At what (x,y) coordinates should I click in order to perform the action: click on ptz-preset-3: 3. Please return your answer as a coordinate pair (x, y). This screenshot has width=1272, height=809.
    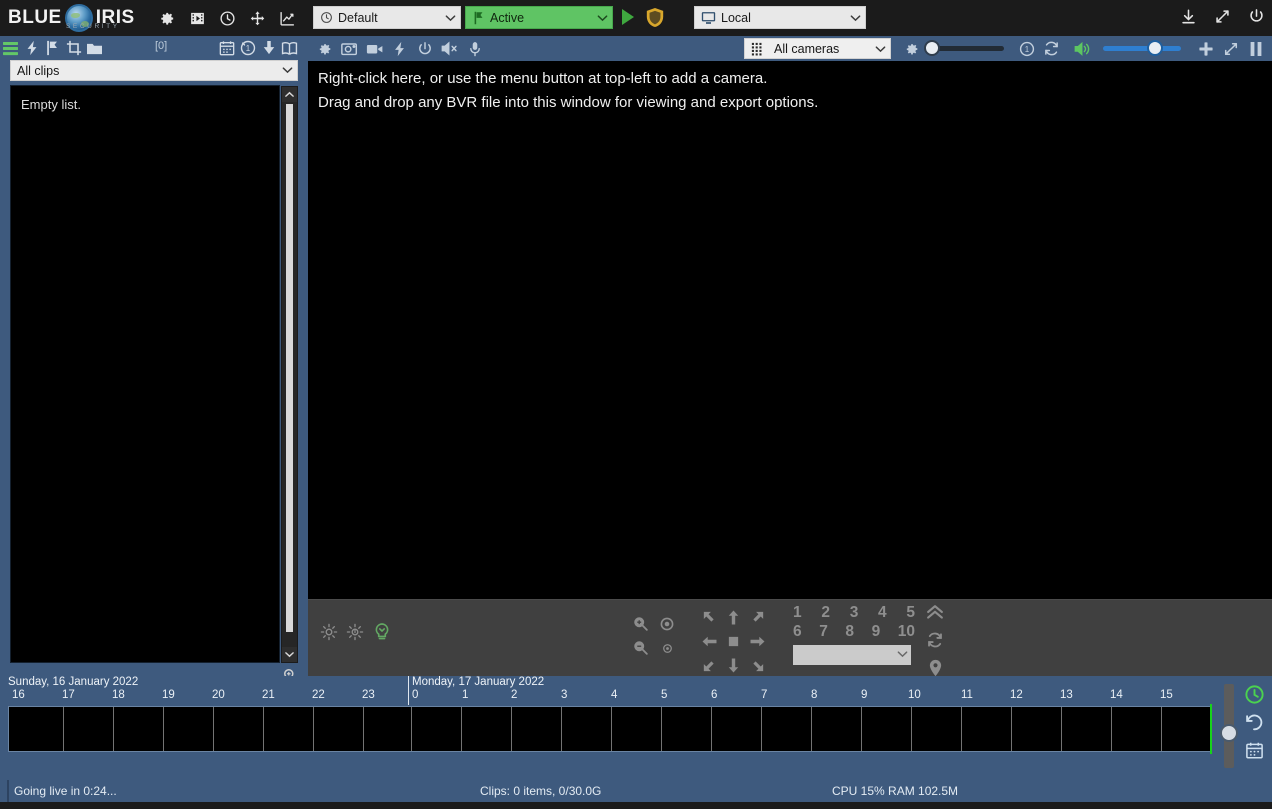
    Looking at the image, I should click on (854, 613).